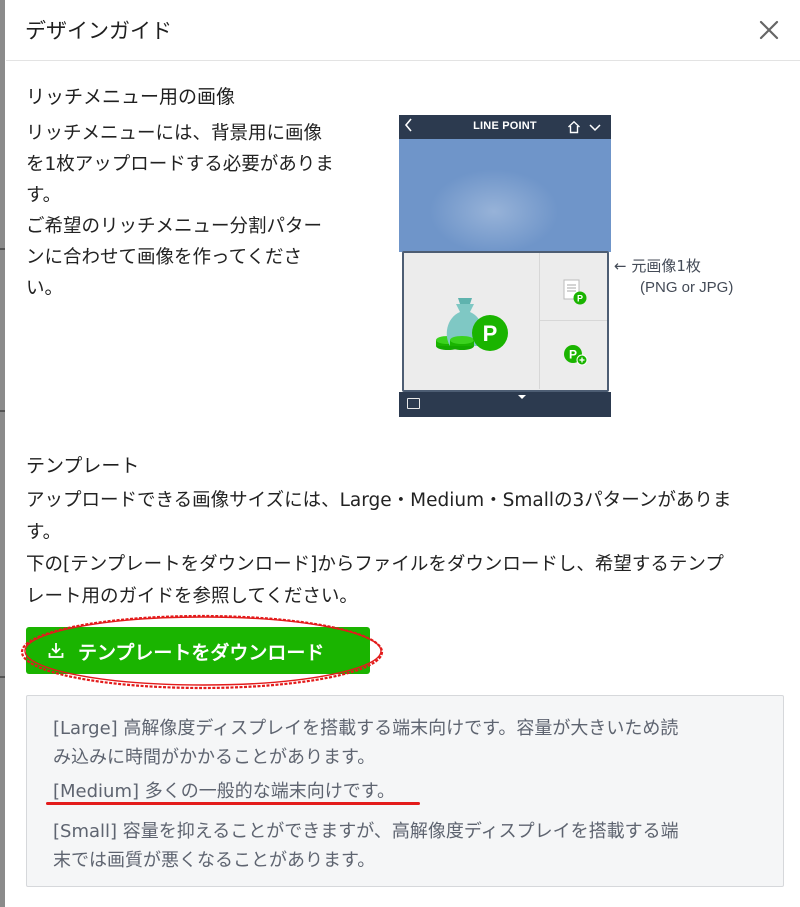  What do you see at coordinates (505, 404) in the screenshot?
I see `phone-bottom-bar` at bounding box center [505, 404].